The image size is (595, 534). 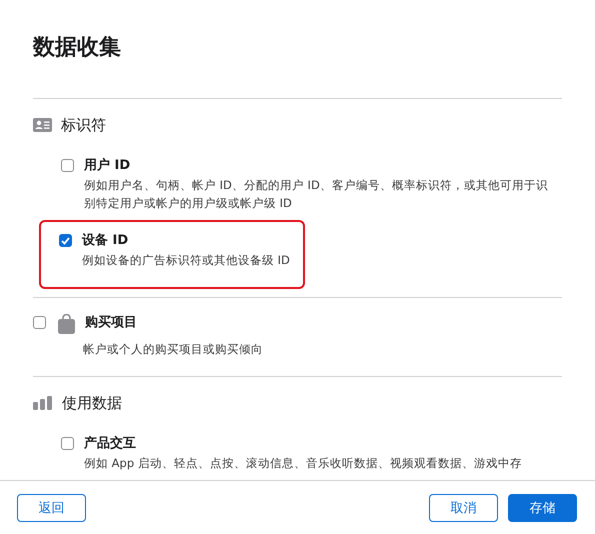 What do you see at coordinates (51, 508) in the screenshot?
I see `back-button: 返回` at bounding box center [51, 508].